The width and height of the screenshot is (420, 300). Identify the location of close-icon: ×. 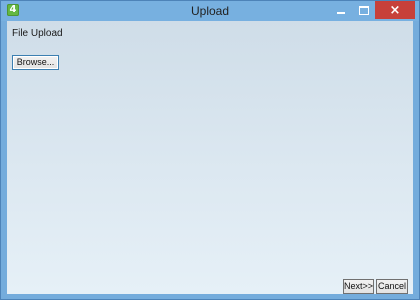
(395, 10).